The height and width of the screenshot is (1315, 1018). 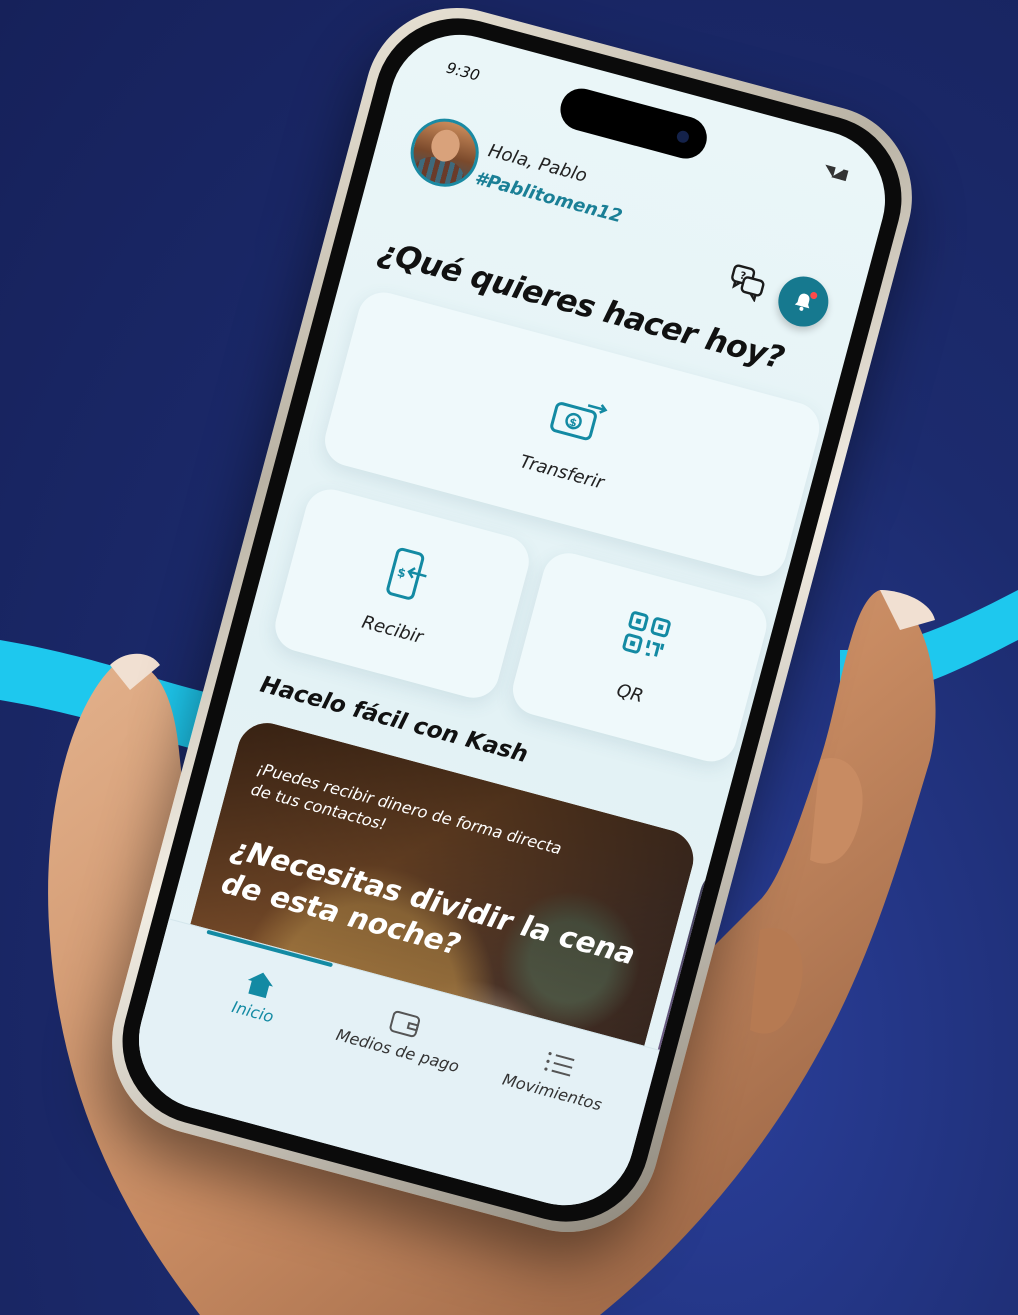 I want to click on status-time: 9:30, so click(x=463, y=71).